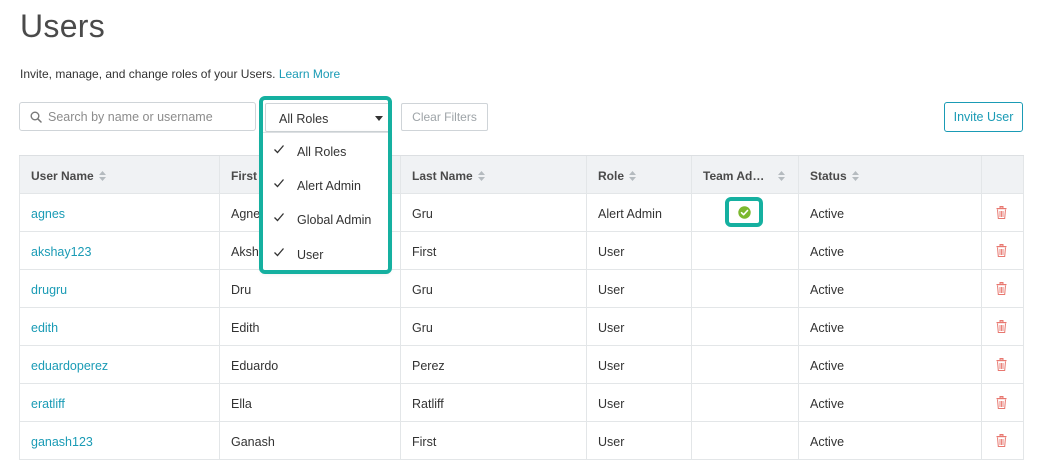 This screenshot has width=1047, height=465. Describe the element at coordinates (304, 119) in the screenshot. I see `role-filter-value: All Roles` at that location.